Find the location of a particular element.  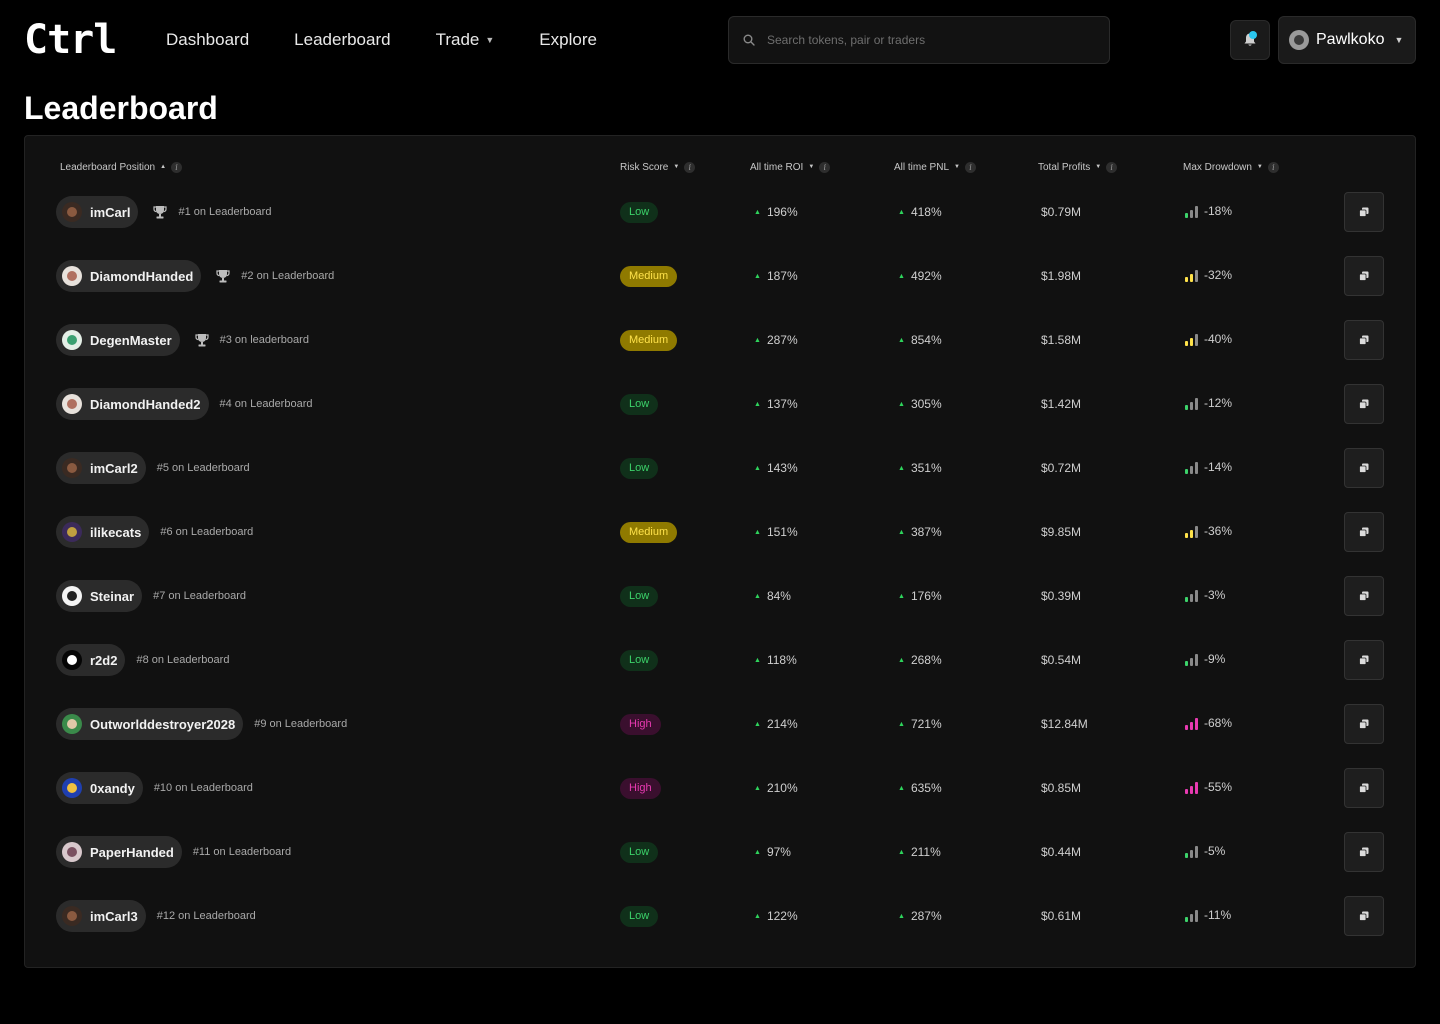

nav-leaderboard-label: Leaderboard is located at coordinates (342, 39).